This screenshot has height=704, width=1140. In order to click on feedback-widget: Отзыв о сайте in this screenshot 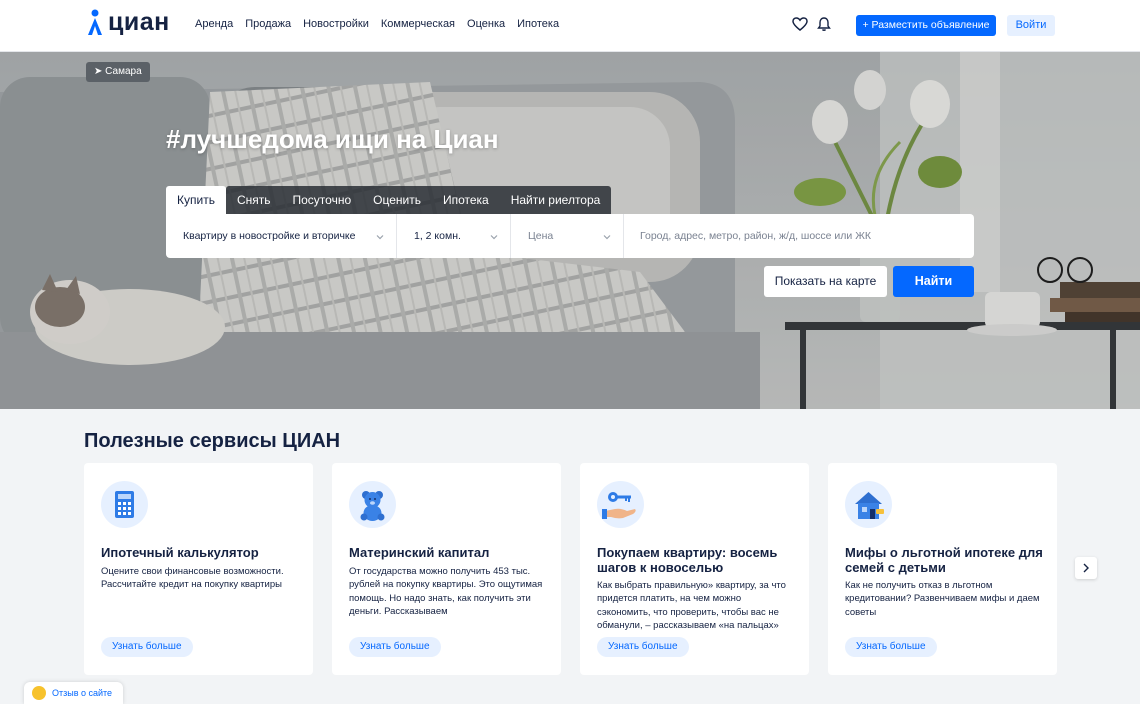, I will do `click(73, 693)`.